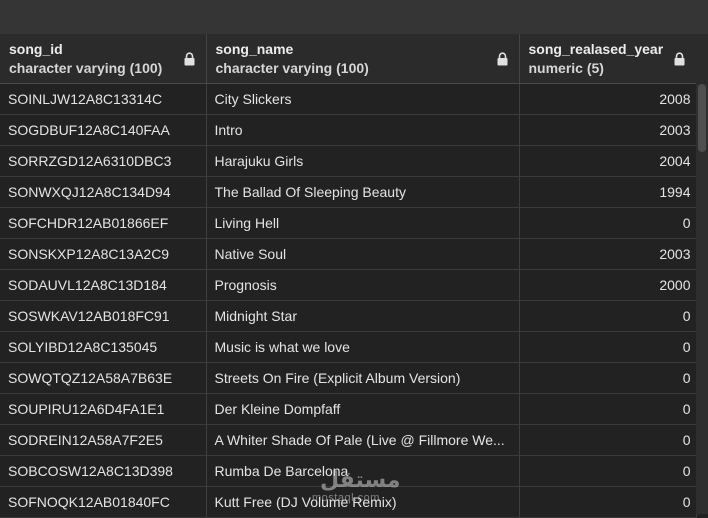  I want to click on cell-song-name: The Ballad Of Sleeping Beauty, so click(363, 192).